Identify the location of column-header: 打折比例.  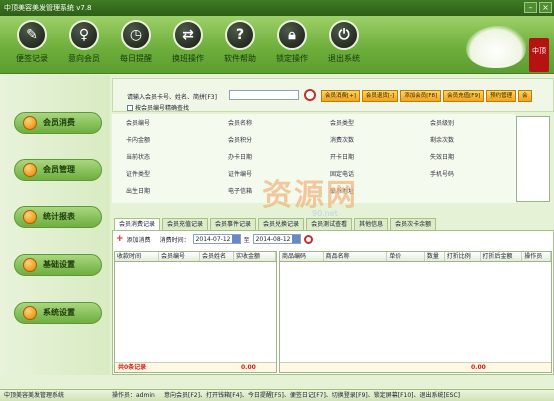
(463, 256).